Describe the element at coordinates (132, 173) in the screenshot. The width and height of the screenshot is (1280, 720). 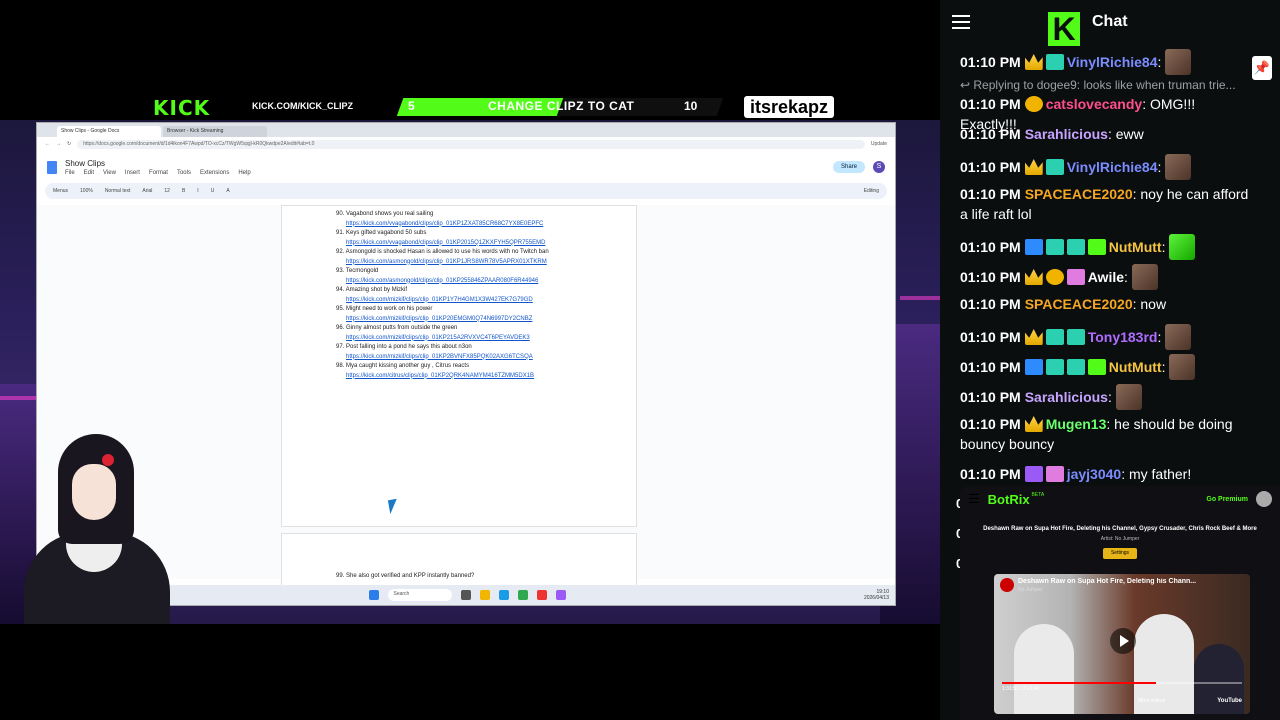
I see `menu-insert: Insert` at that location.